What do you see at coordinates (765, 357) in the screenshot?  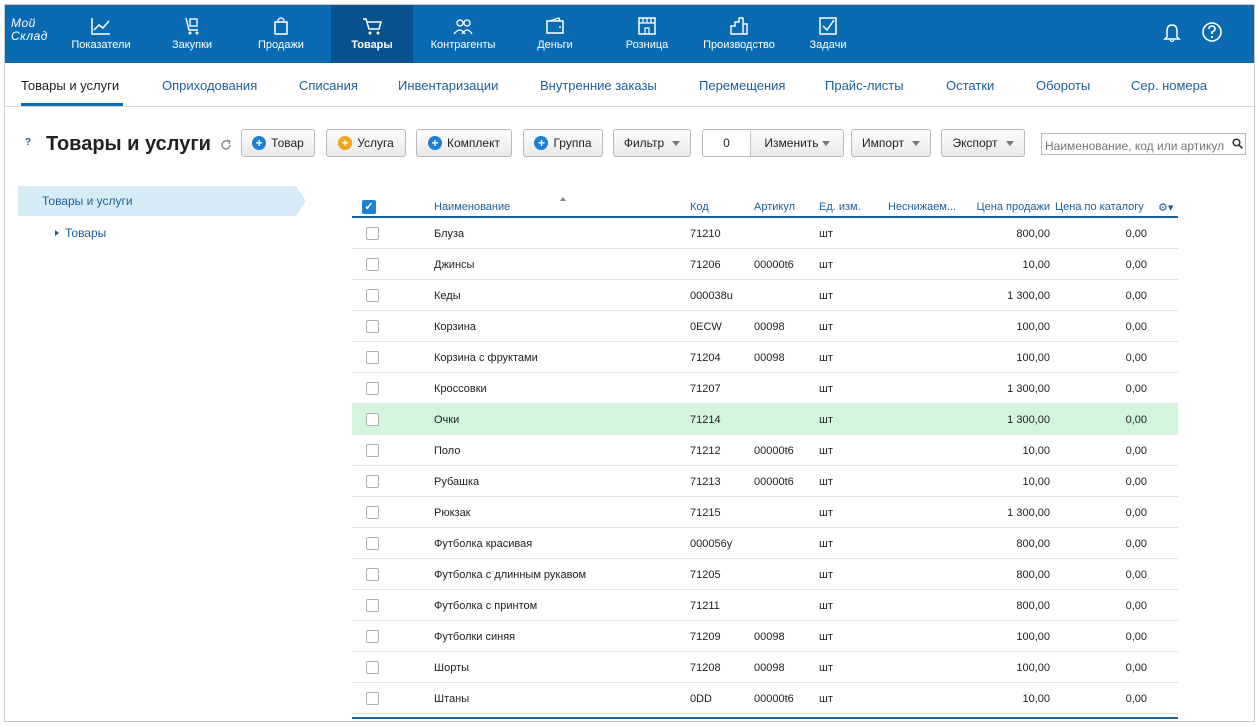 I see `table-row: Корзина с фруктами 71204 00098 шт 100,00 0,00` at bounding box center [765, 357].